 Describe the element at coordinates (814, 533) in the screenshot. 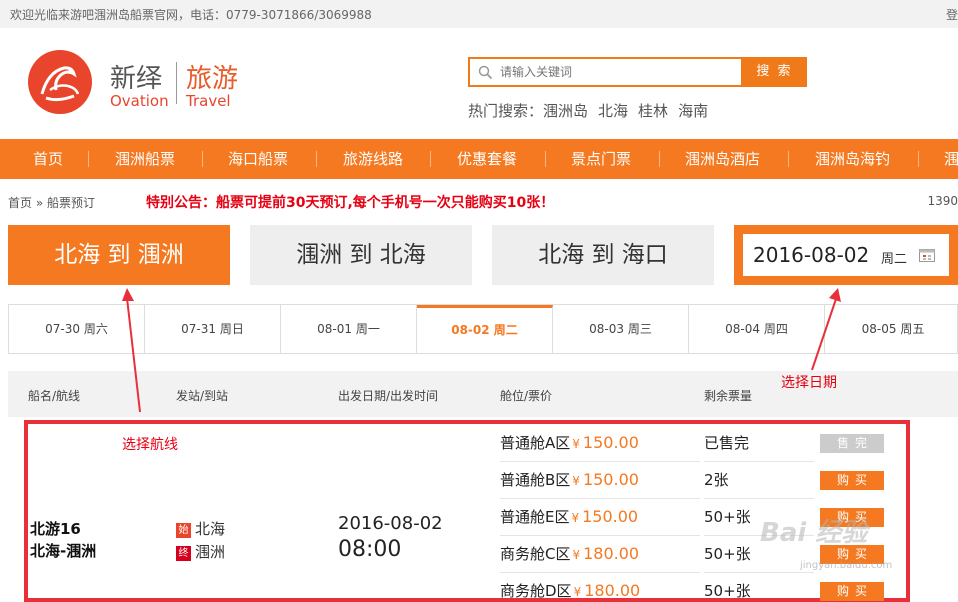

I see `watermark: Bai 经验` at that location.